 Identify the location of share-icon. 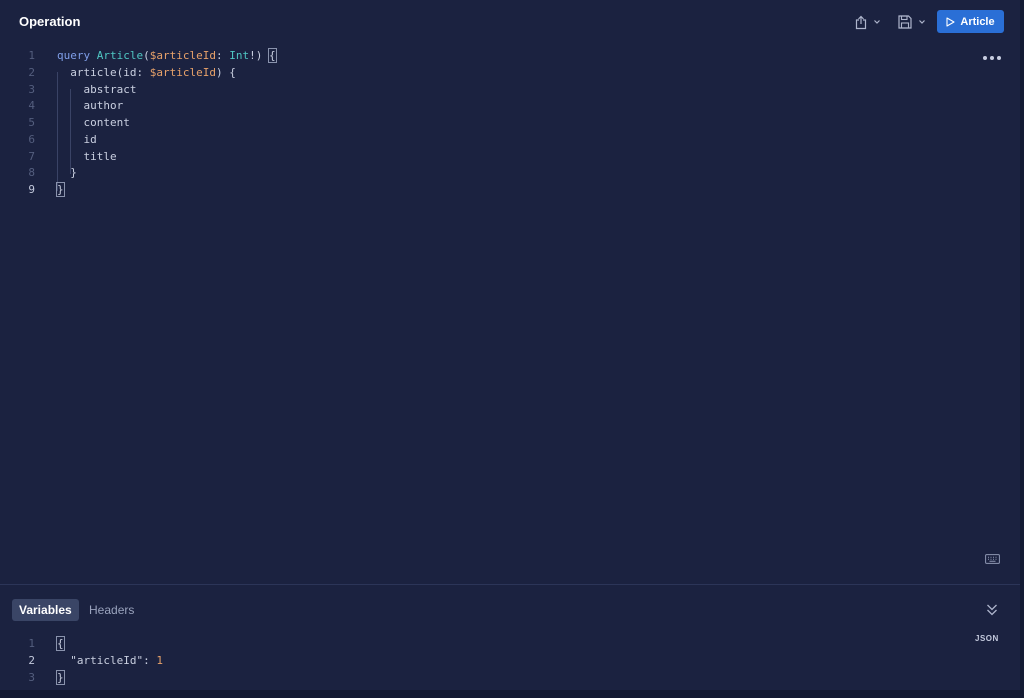
(861, 22).